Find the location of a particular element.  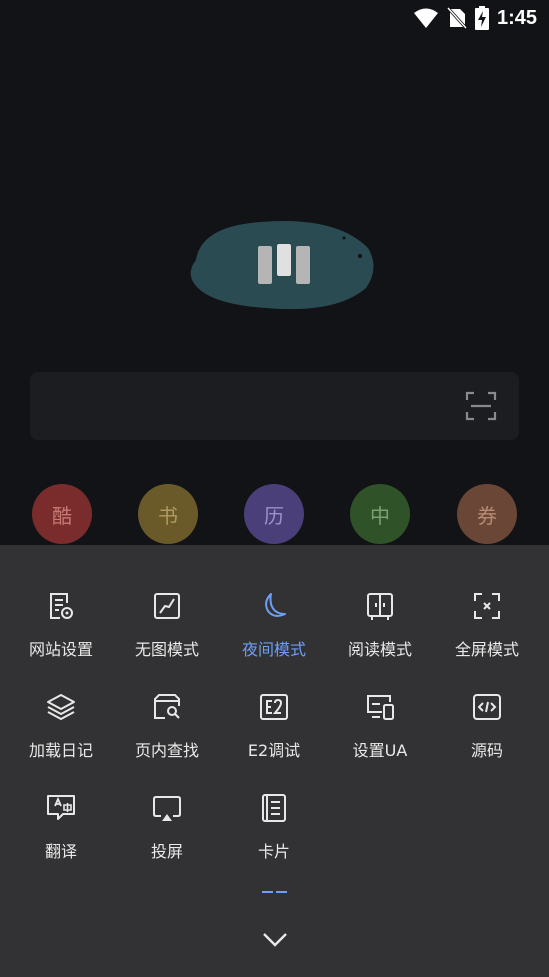

battery-charging-icon is located at coordinates (481, 18).